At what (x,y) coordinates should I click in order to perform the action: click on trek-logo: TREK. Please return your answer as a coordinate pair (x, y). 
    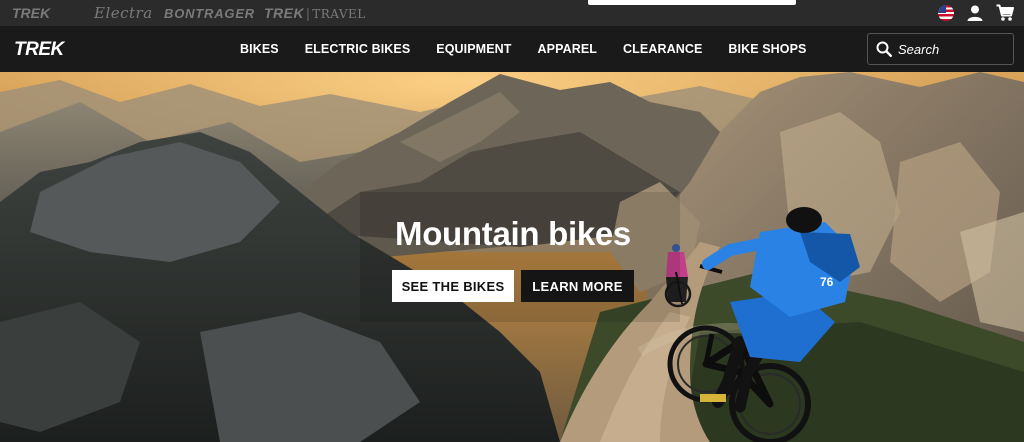
    Looking at the image, I should click on (39, 50).